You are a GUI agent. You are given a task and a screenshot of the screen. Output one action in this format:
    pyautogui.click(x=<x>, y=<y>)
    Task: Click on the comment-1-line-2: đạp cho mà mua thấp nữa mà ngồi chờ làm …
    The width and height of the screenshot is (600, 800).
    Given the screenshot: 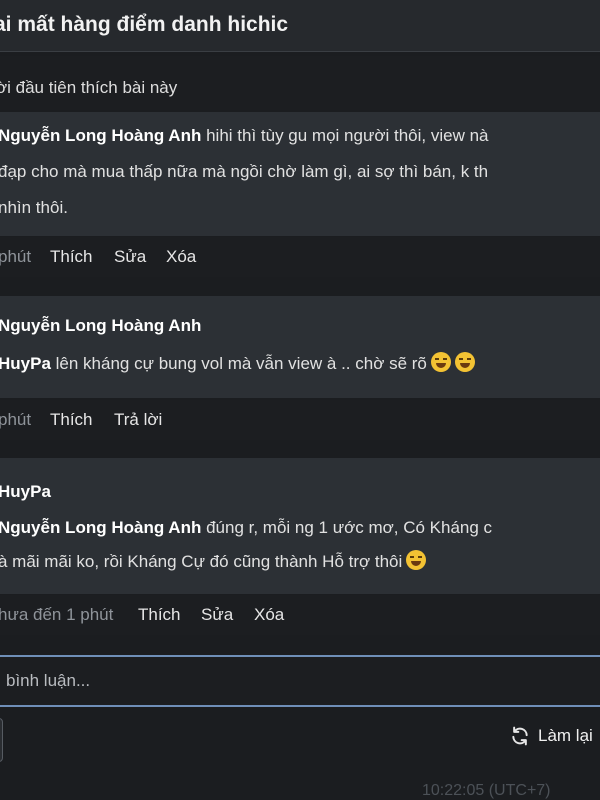 What is the action you would take?
    pyautogui.click(x=244, y=171)
    